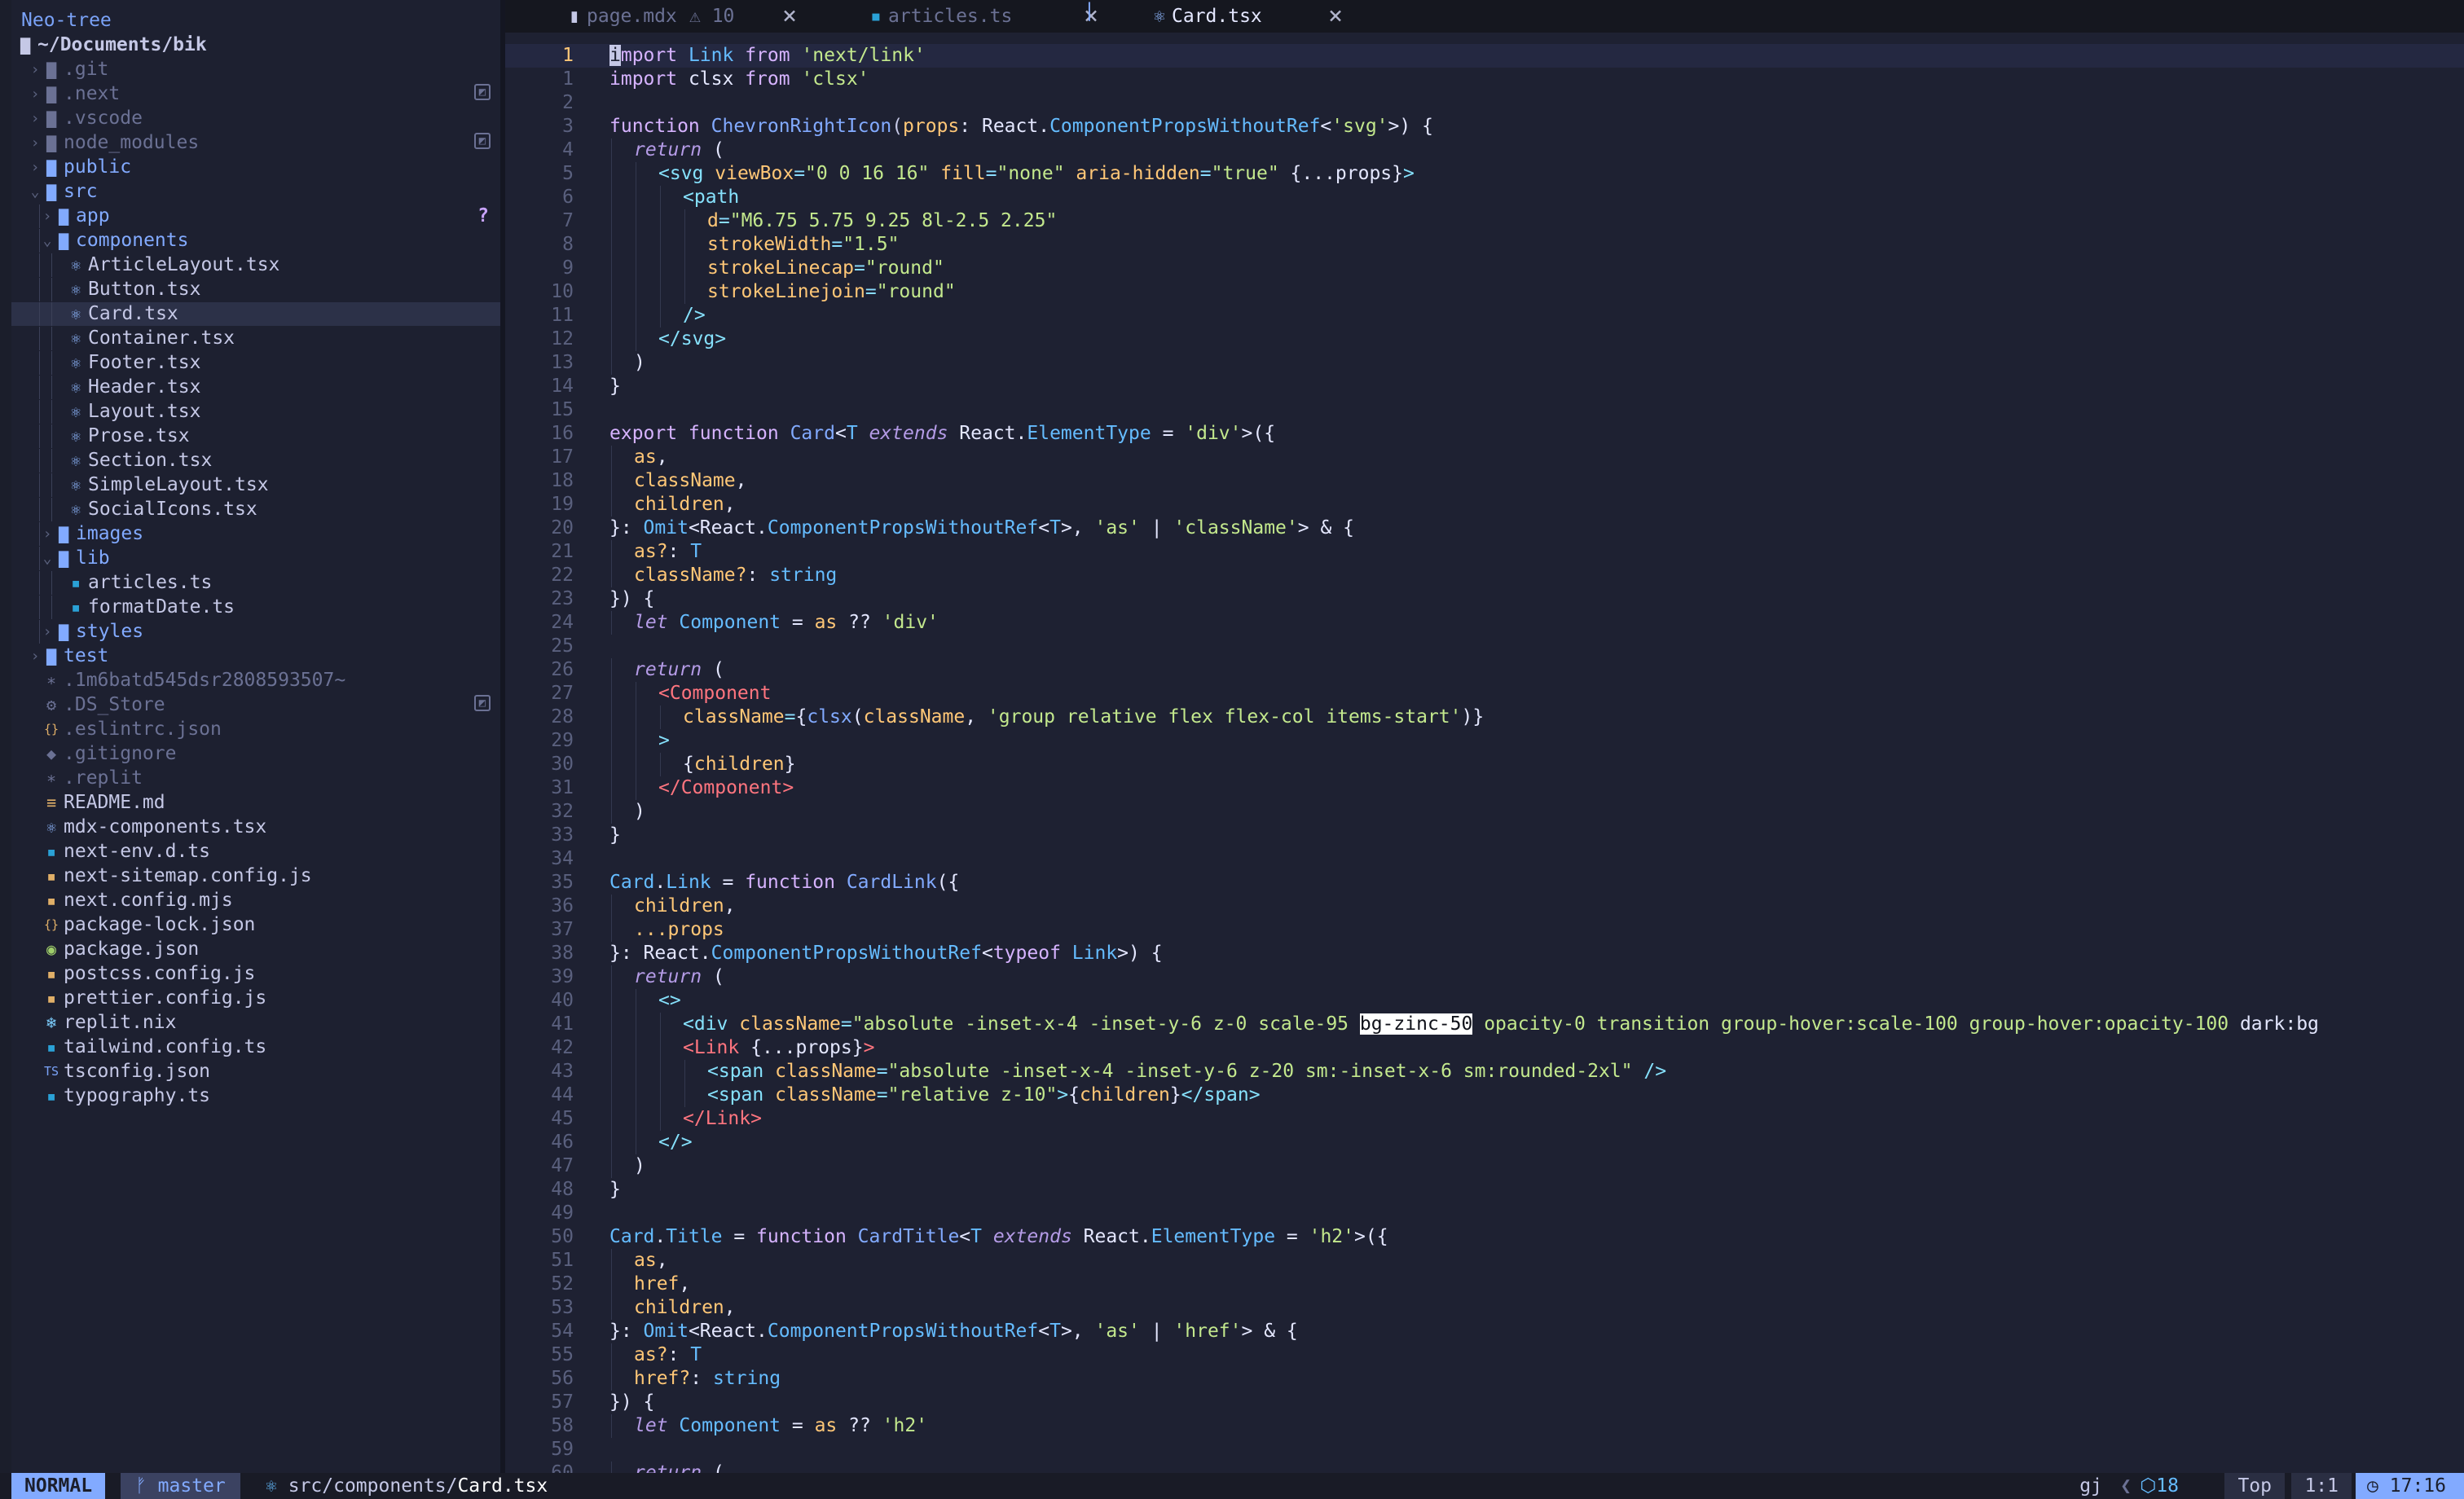  I want to click on code-line: 18 className,, so click(1484, 481).